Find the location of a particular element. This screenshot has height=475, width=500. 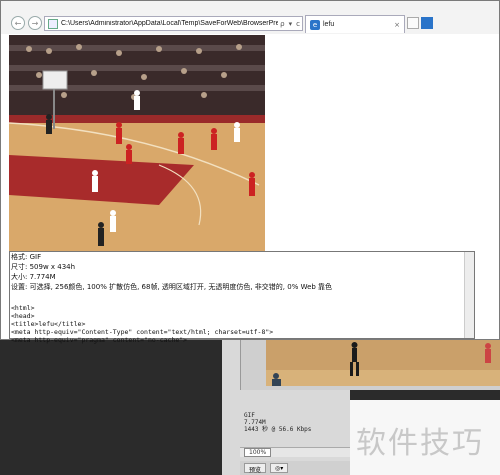

dropdown-icon: ▾ is located at coordinates (291, 24).